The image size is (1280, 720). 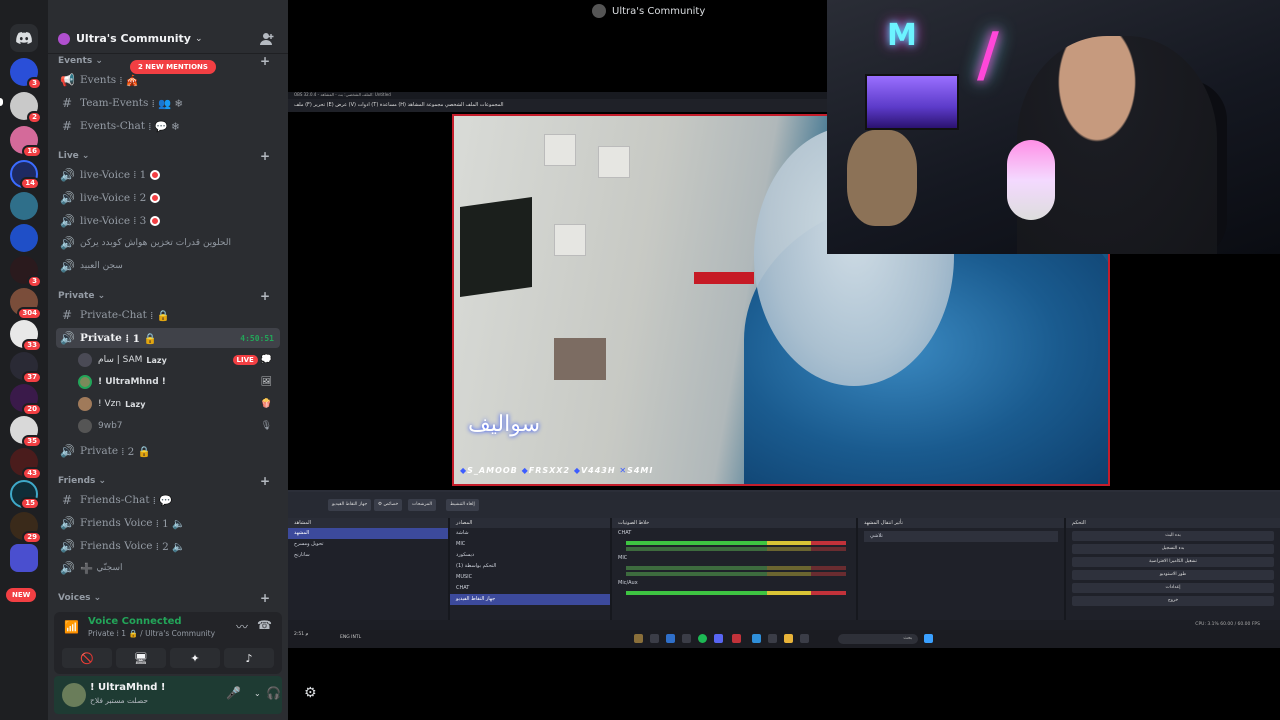 What do you see at coordinates (702, 638) in the screenshot?
I see `spotify-icon` at bounding box center [702, 638].